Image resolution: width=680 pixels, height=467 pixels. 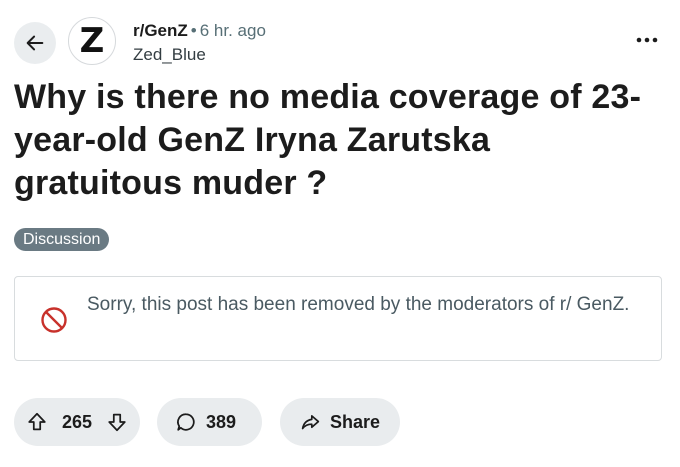 I want to click on upvote-button, so click(x=37, y=422).